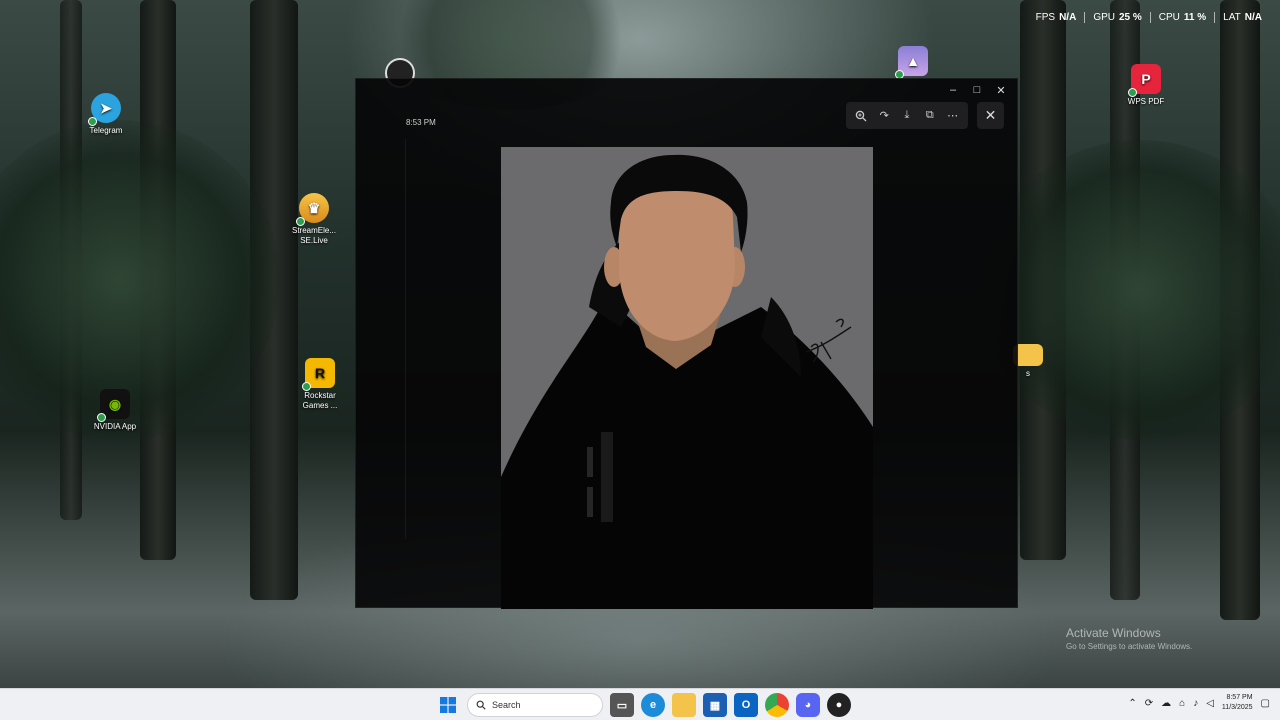  Describe the element at coordinates (1132, 703) in the screenshot. I see `chevron-up-icon: ⌃` at that location.